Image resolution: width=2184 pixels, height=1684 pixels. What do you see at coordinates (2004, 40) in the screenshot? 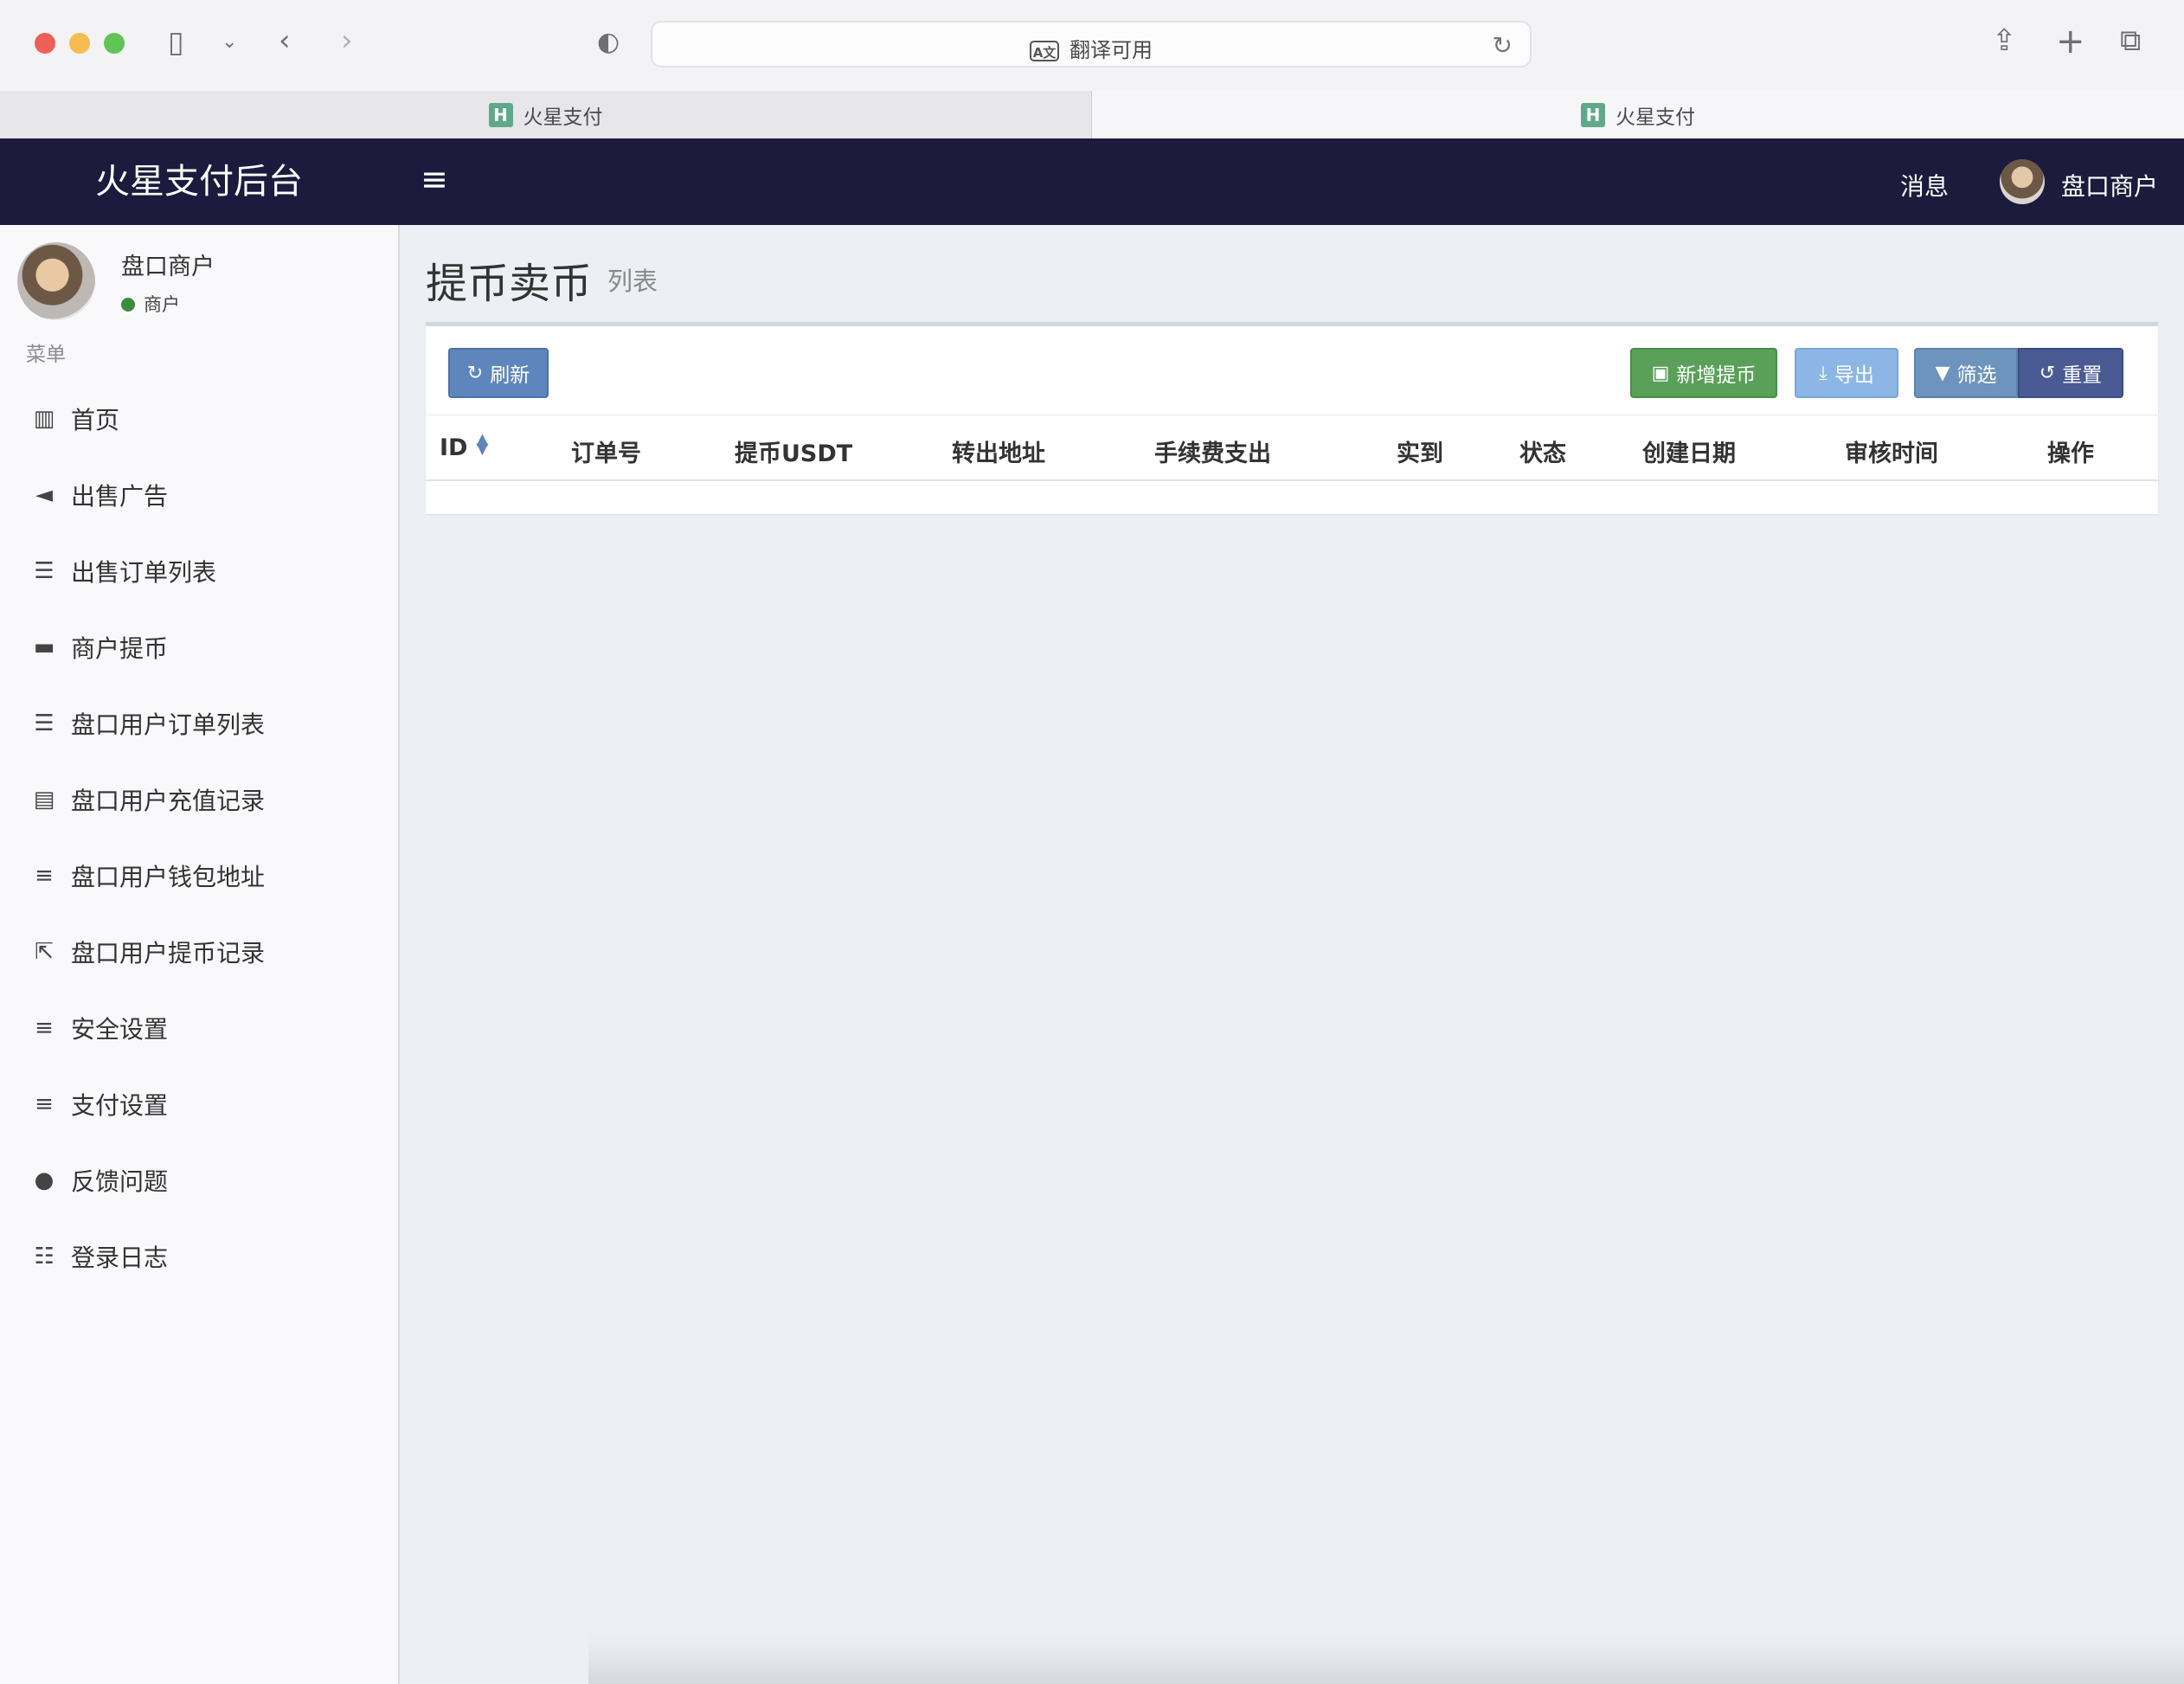
I see `share-icon: ⇪` at bounding box center [2004, 40].